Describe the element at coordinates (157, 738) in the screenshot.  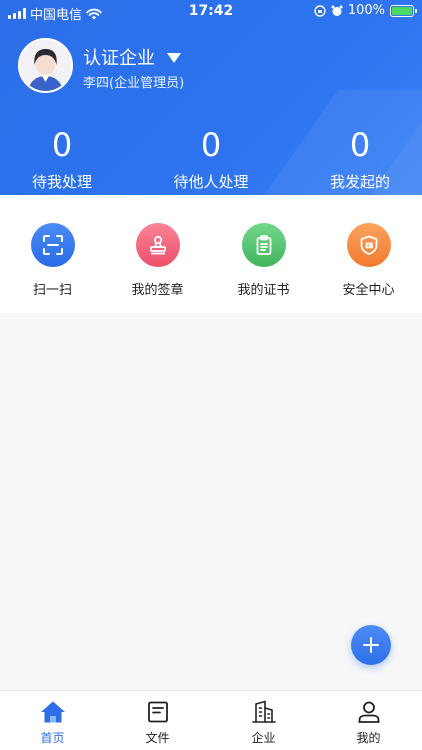
I see `tab-label: 文件` at that location.